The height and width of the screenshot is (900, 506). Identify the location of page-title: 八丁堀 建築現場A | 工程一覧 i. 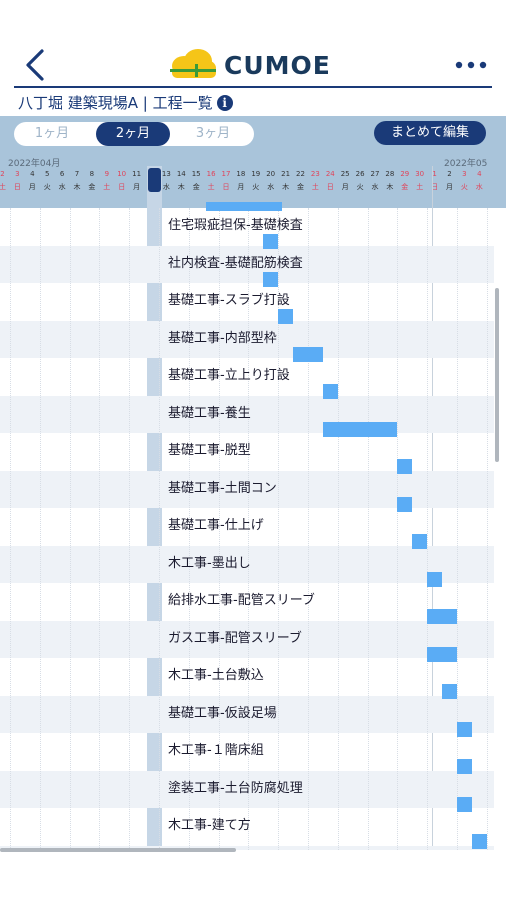
(125, 102).